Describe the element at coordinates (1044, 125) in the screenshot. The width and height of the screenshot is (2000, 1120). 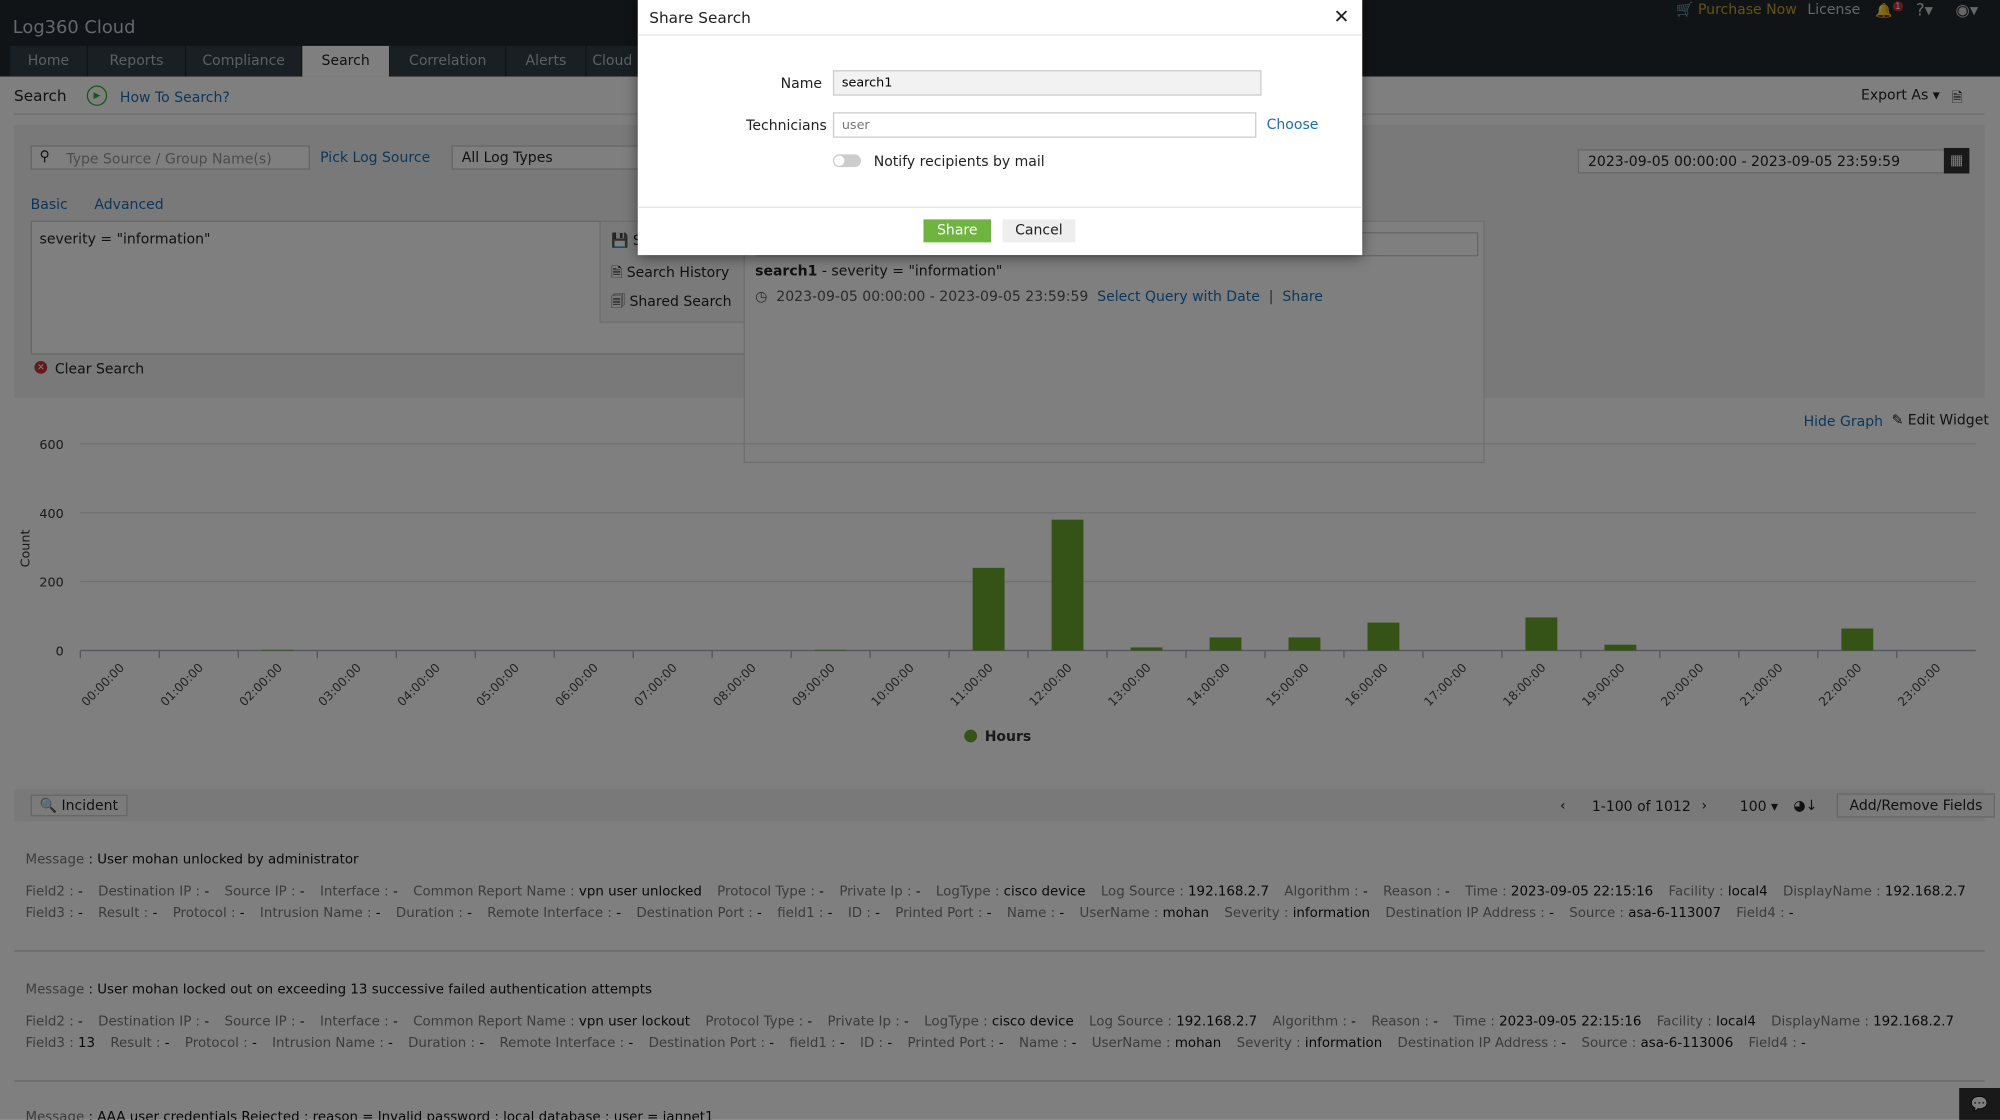
I see `technicians-input` at that location.